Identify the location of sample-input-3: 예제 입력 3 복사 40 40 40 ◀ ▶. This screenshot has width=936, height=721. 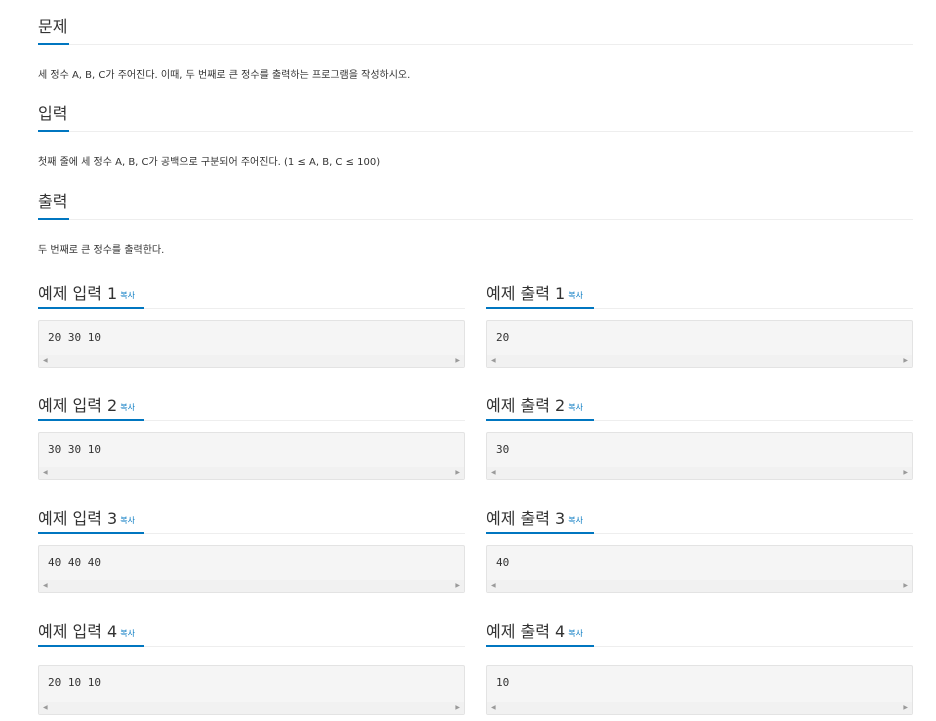
(251, 541).